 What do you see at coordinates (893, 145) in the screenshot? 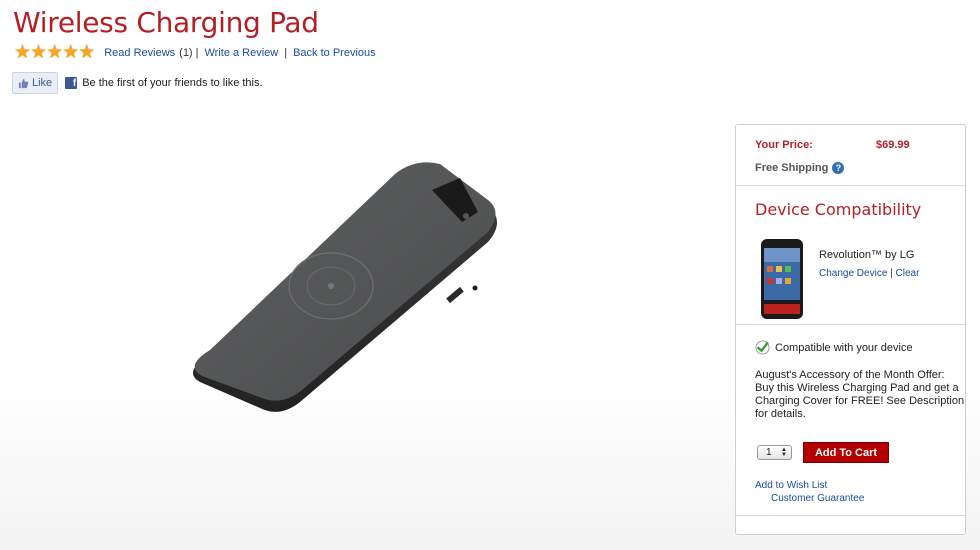
I see `price-value: $69.99` at bounding box center [893, 145].